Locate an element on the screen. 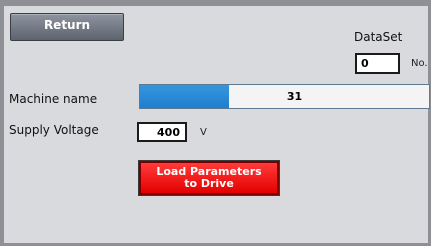 This screenshot has height=246, width=431. dataset-unit: No. is located at coordinates (419, 63).